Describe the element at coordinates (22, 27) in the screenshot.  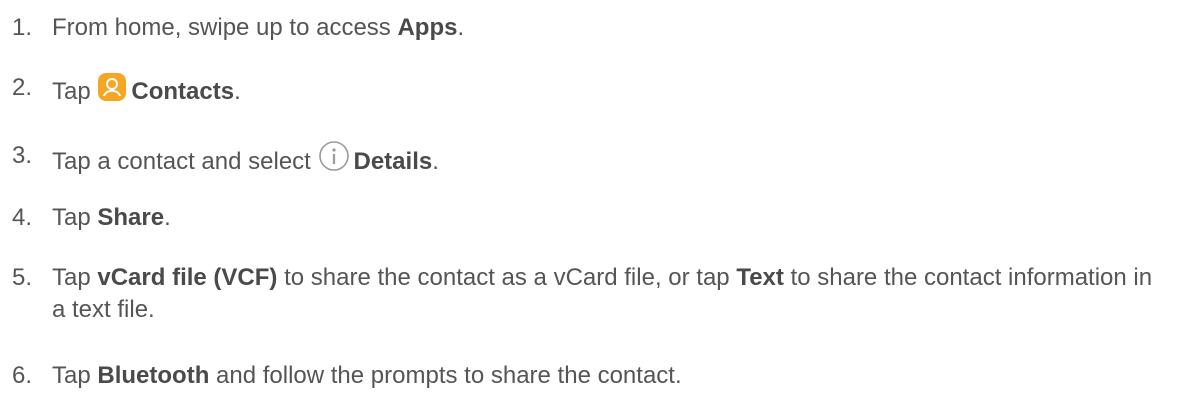
I see `step-number: 1.` at that location.